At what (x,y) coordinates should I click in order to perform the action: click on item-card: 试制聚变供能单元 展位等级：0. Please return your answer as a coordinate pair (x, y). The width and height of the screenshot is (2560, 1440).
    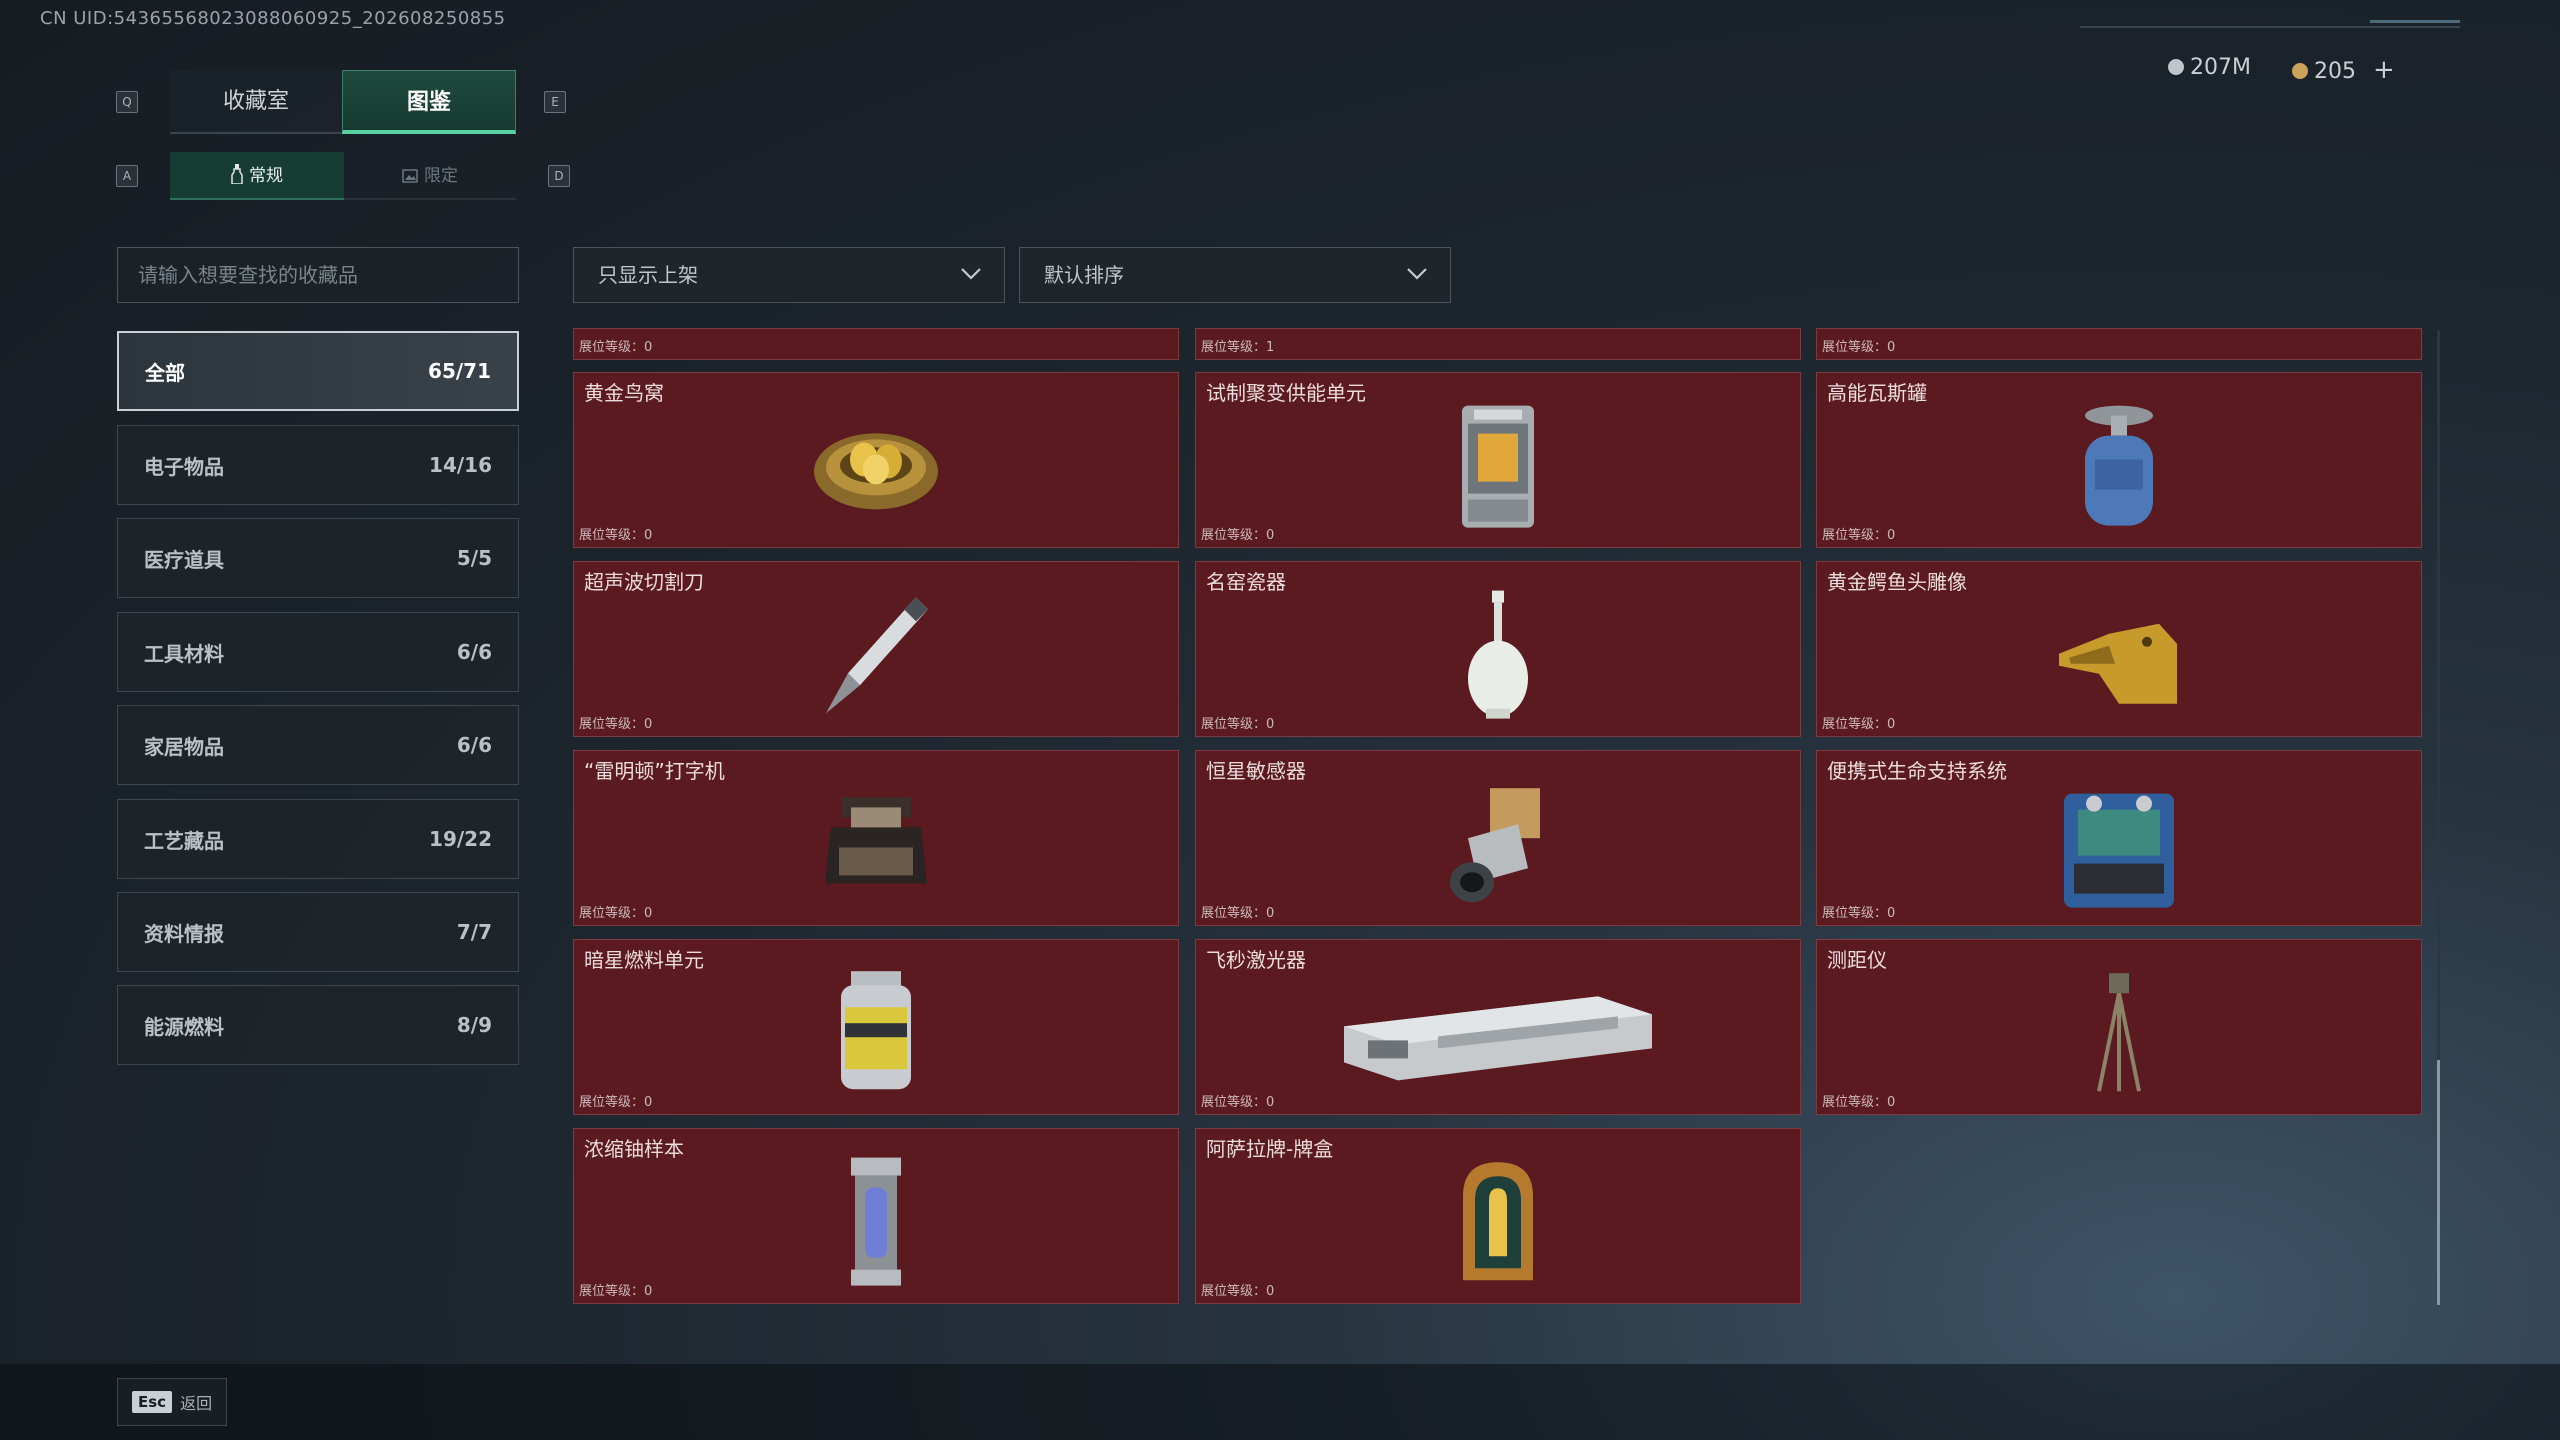
    Looking at the image, I should click on (1498, 460).